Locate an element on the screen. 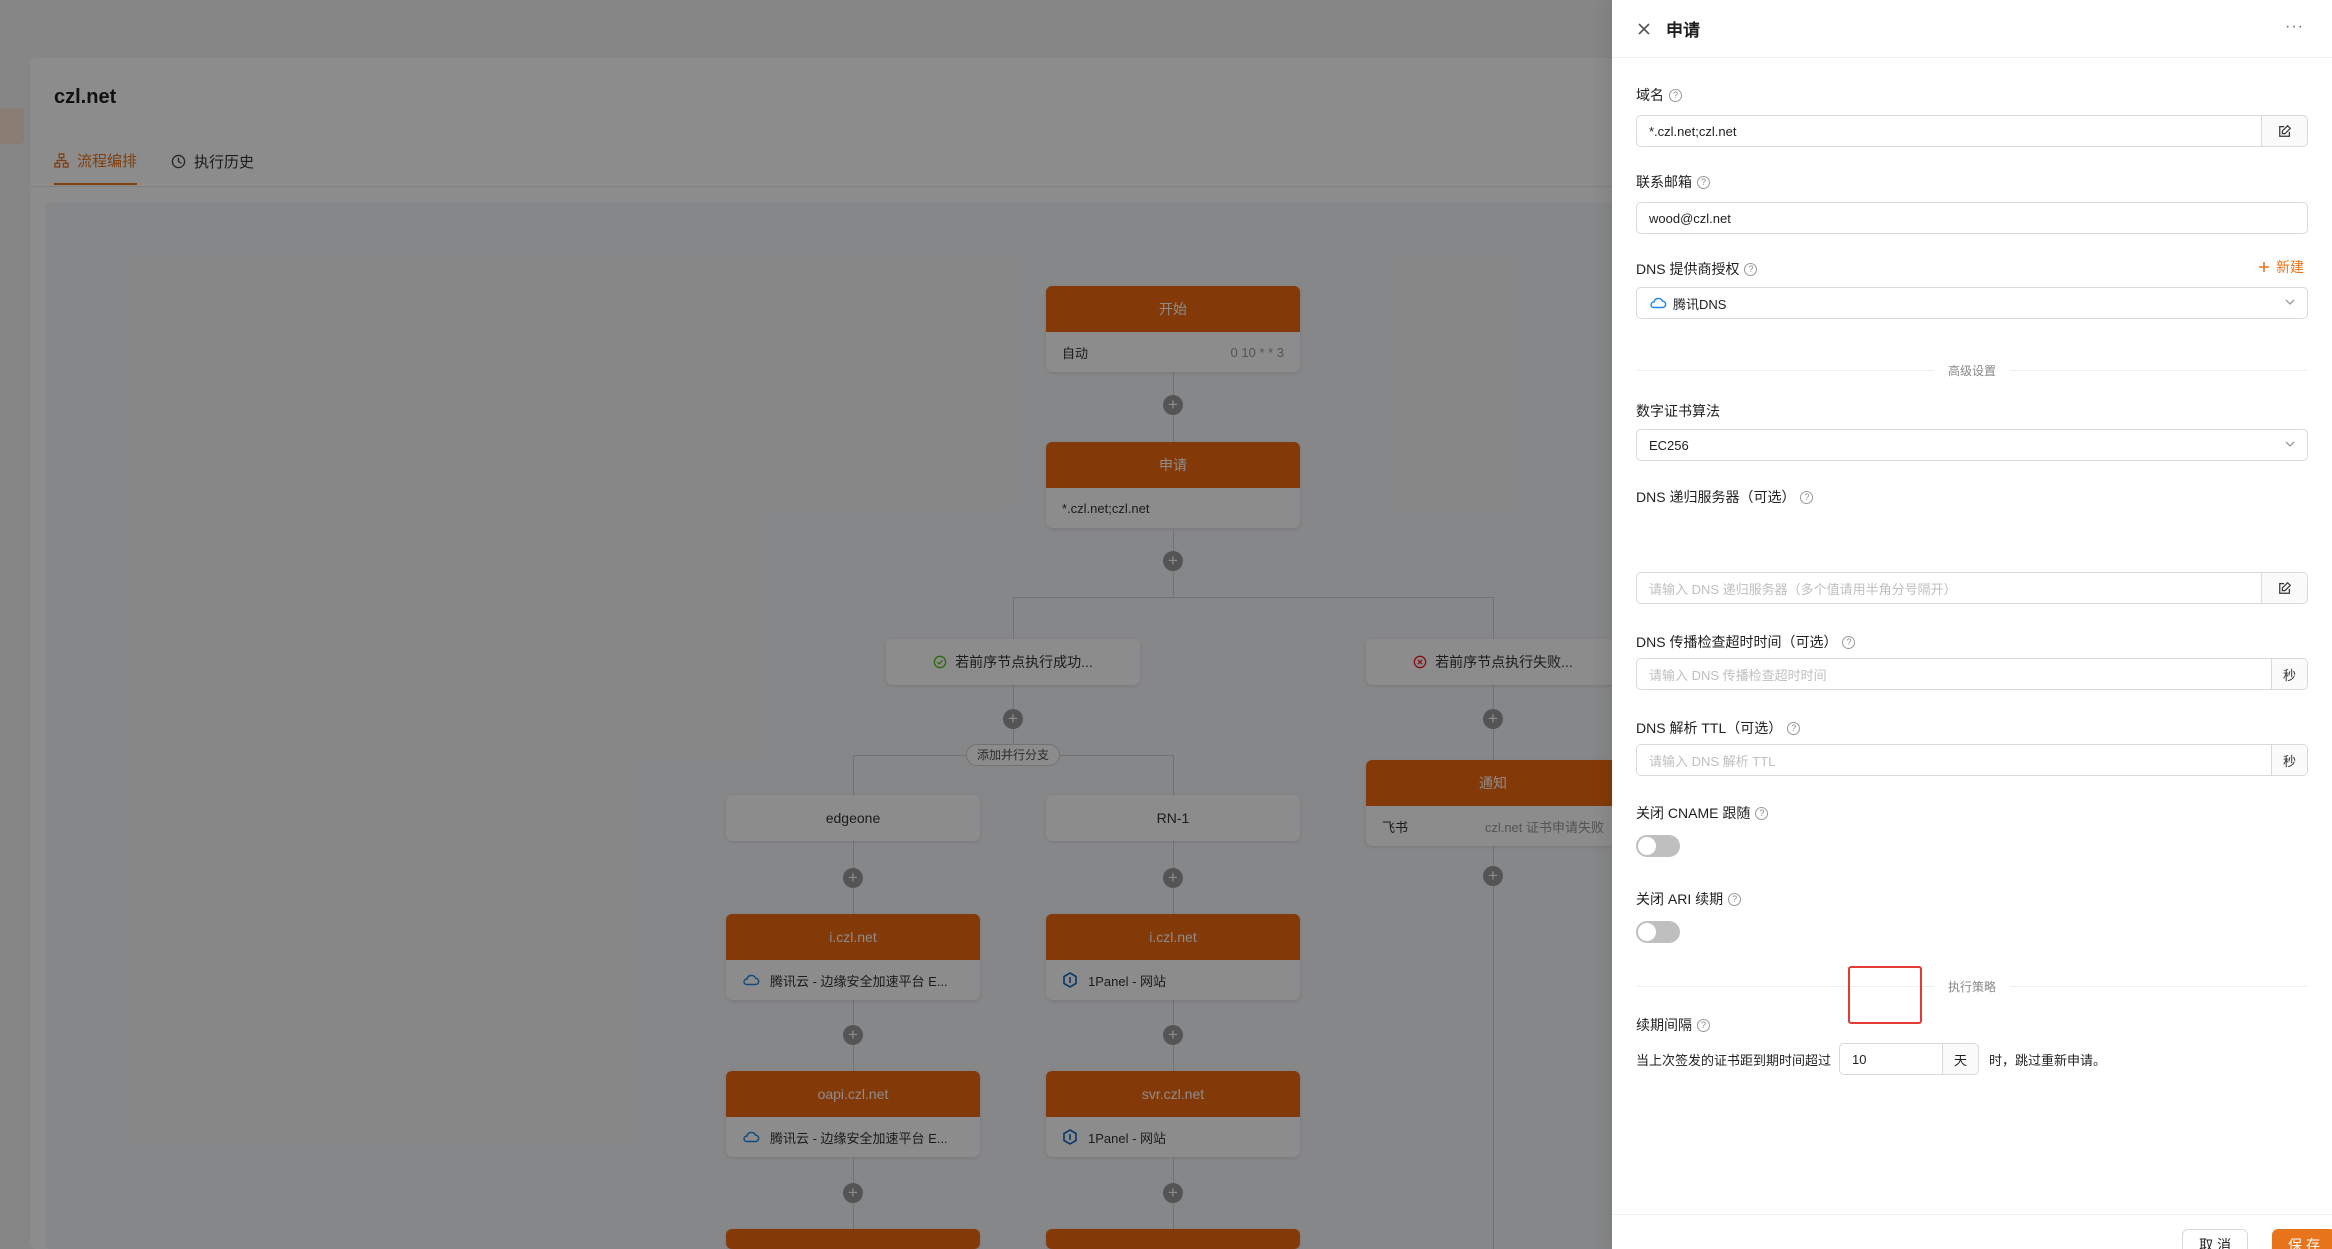 The width and height of the screenshot is (2332, 1249). algorithm-label-text: 数字证书算法 is located at coordinates (1678, 411).